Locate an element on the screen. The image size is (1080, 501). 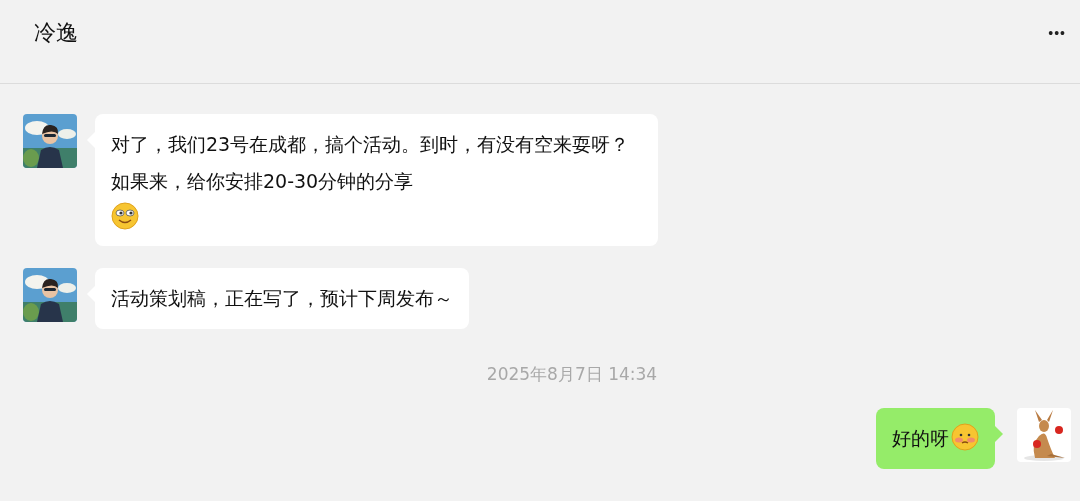
more-button: ••• is located at coordinates (1057, 32).